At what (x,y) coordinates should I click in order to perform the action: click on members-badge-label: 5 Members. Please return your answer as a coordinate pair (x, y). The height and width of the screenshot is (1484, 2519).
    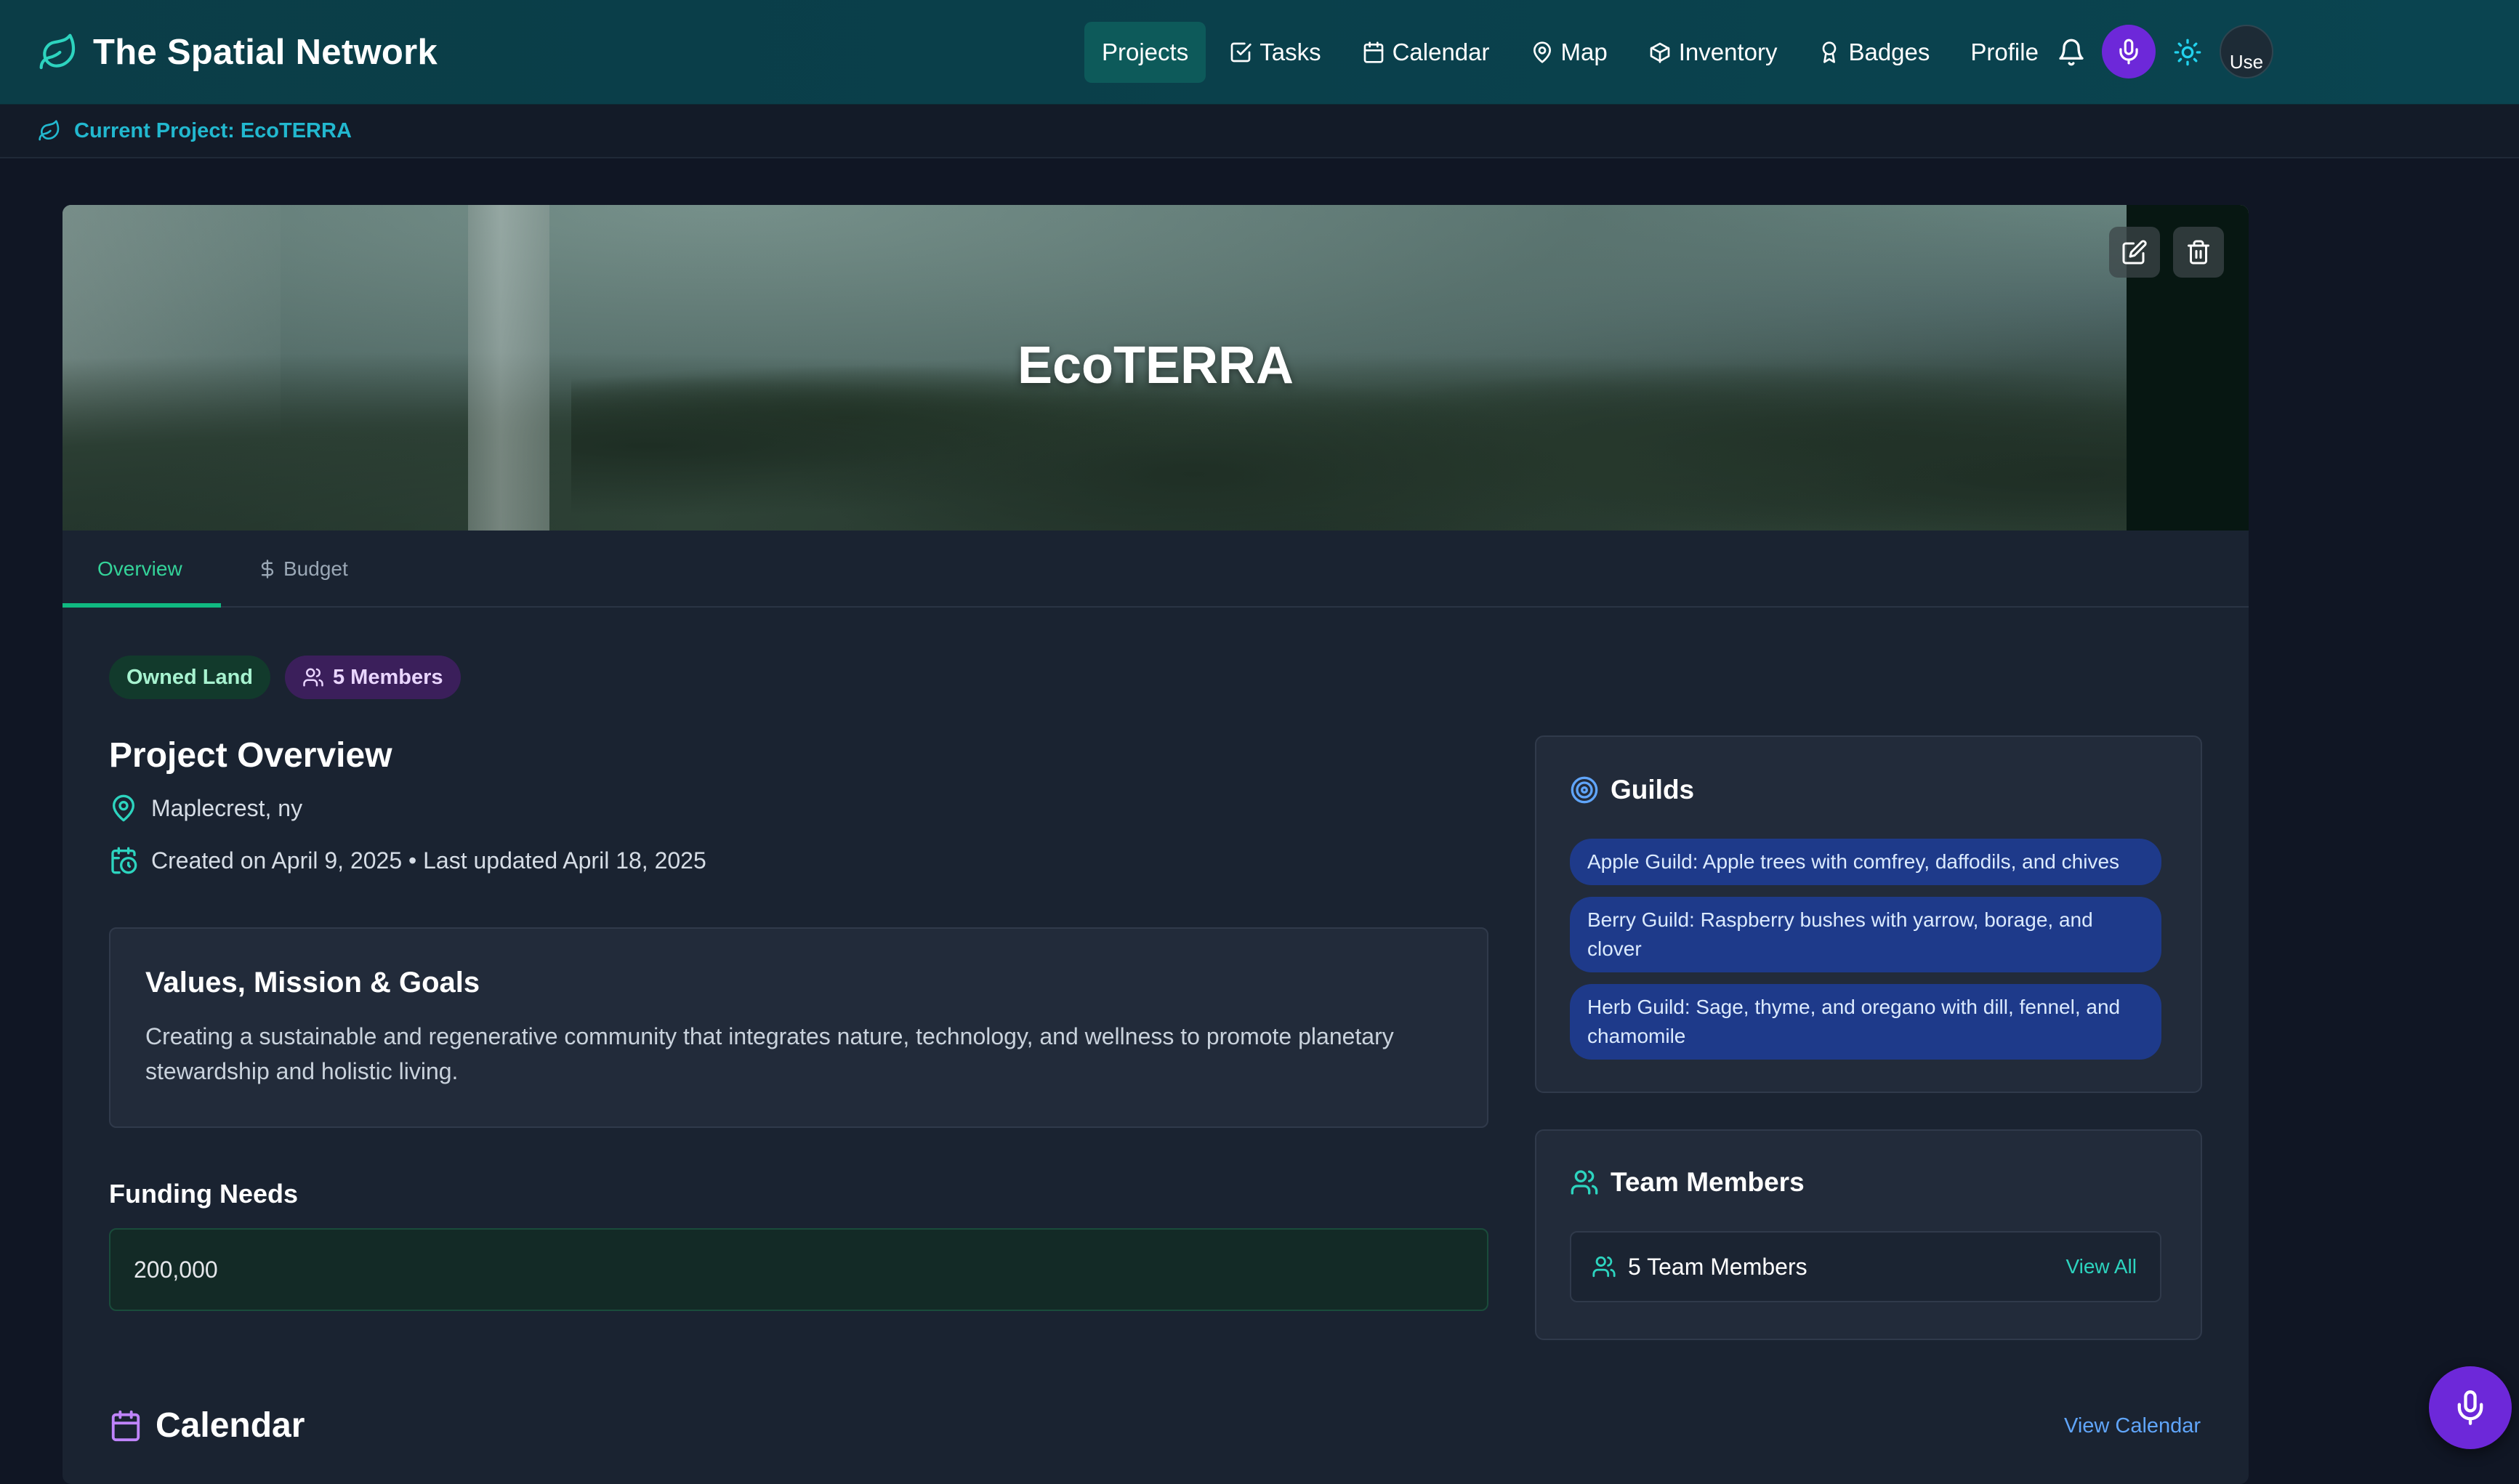
    Looking at the image, I should click on (388, 677).